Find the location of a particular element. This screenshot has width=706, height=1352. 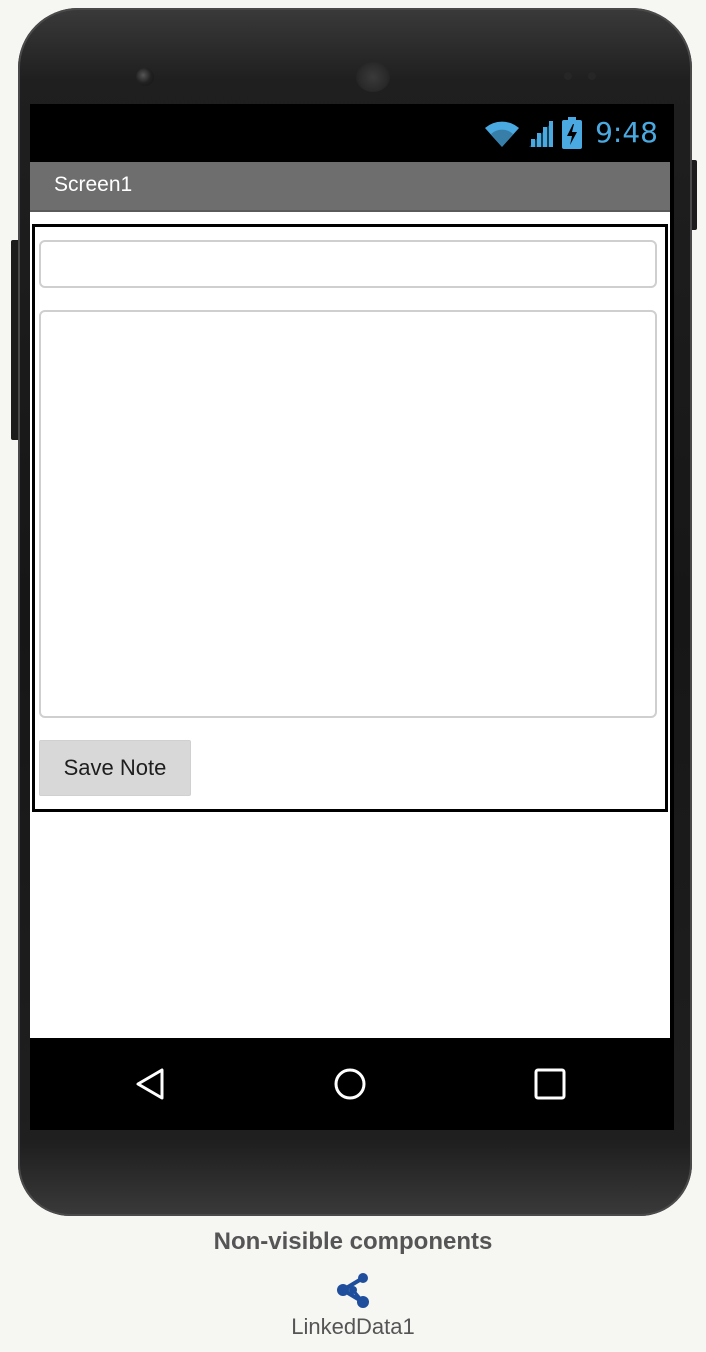

back-button is located at coordinates (150, 1084).